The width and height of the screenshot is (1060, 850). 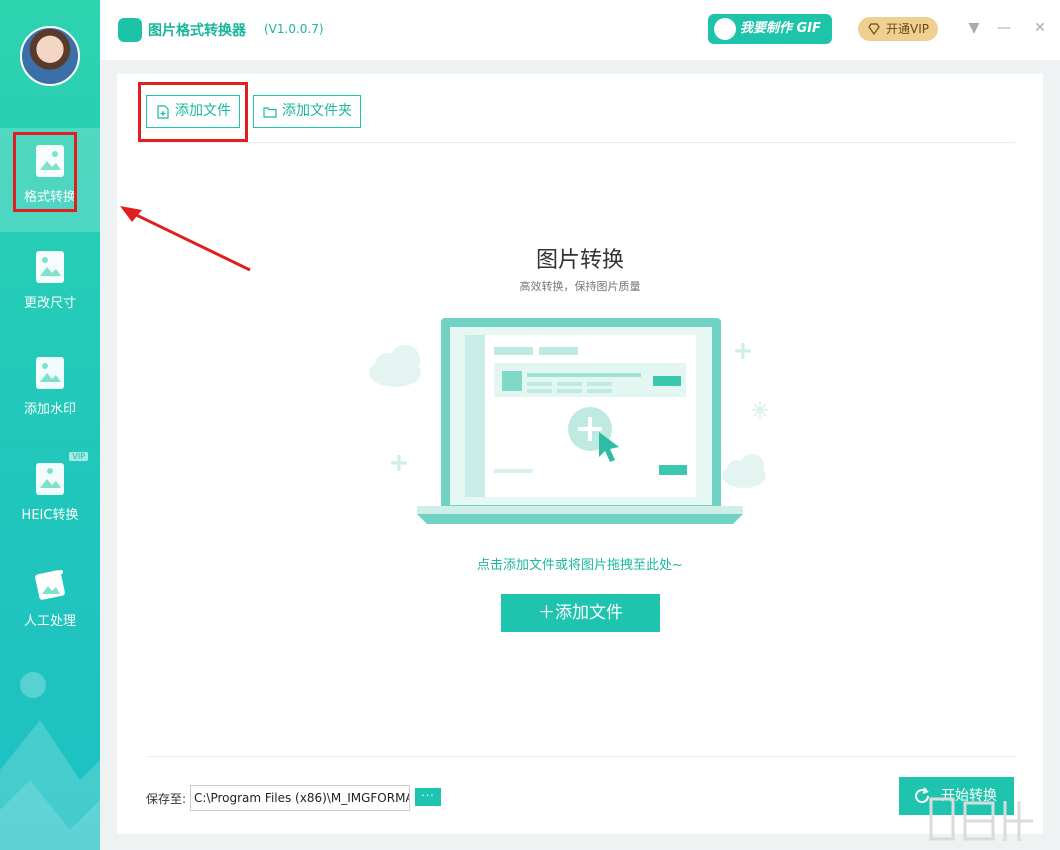 What do you see at coordinates (49, 303) in the screenshot?
I see `sidebar-item-label: 更改尺寸` at bounding box center [49, 303].